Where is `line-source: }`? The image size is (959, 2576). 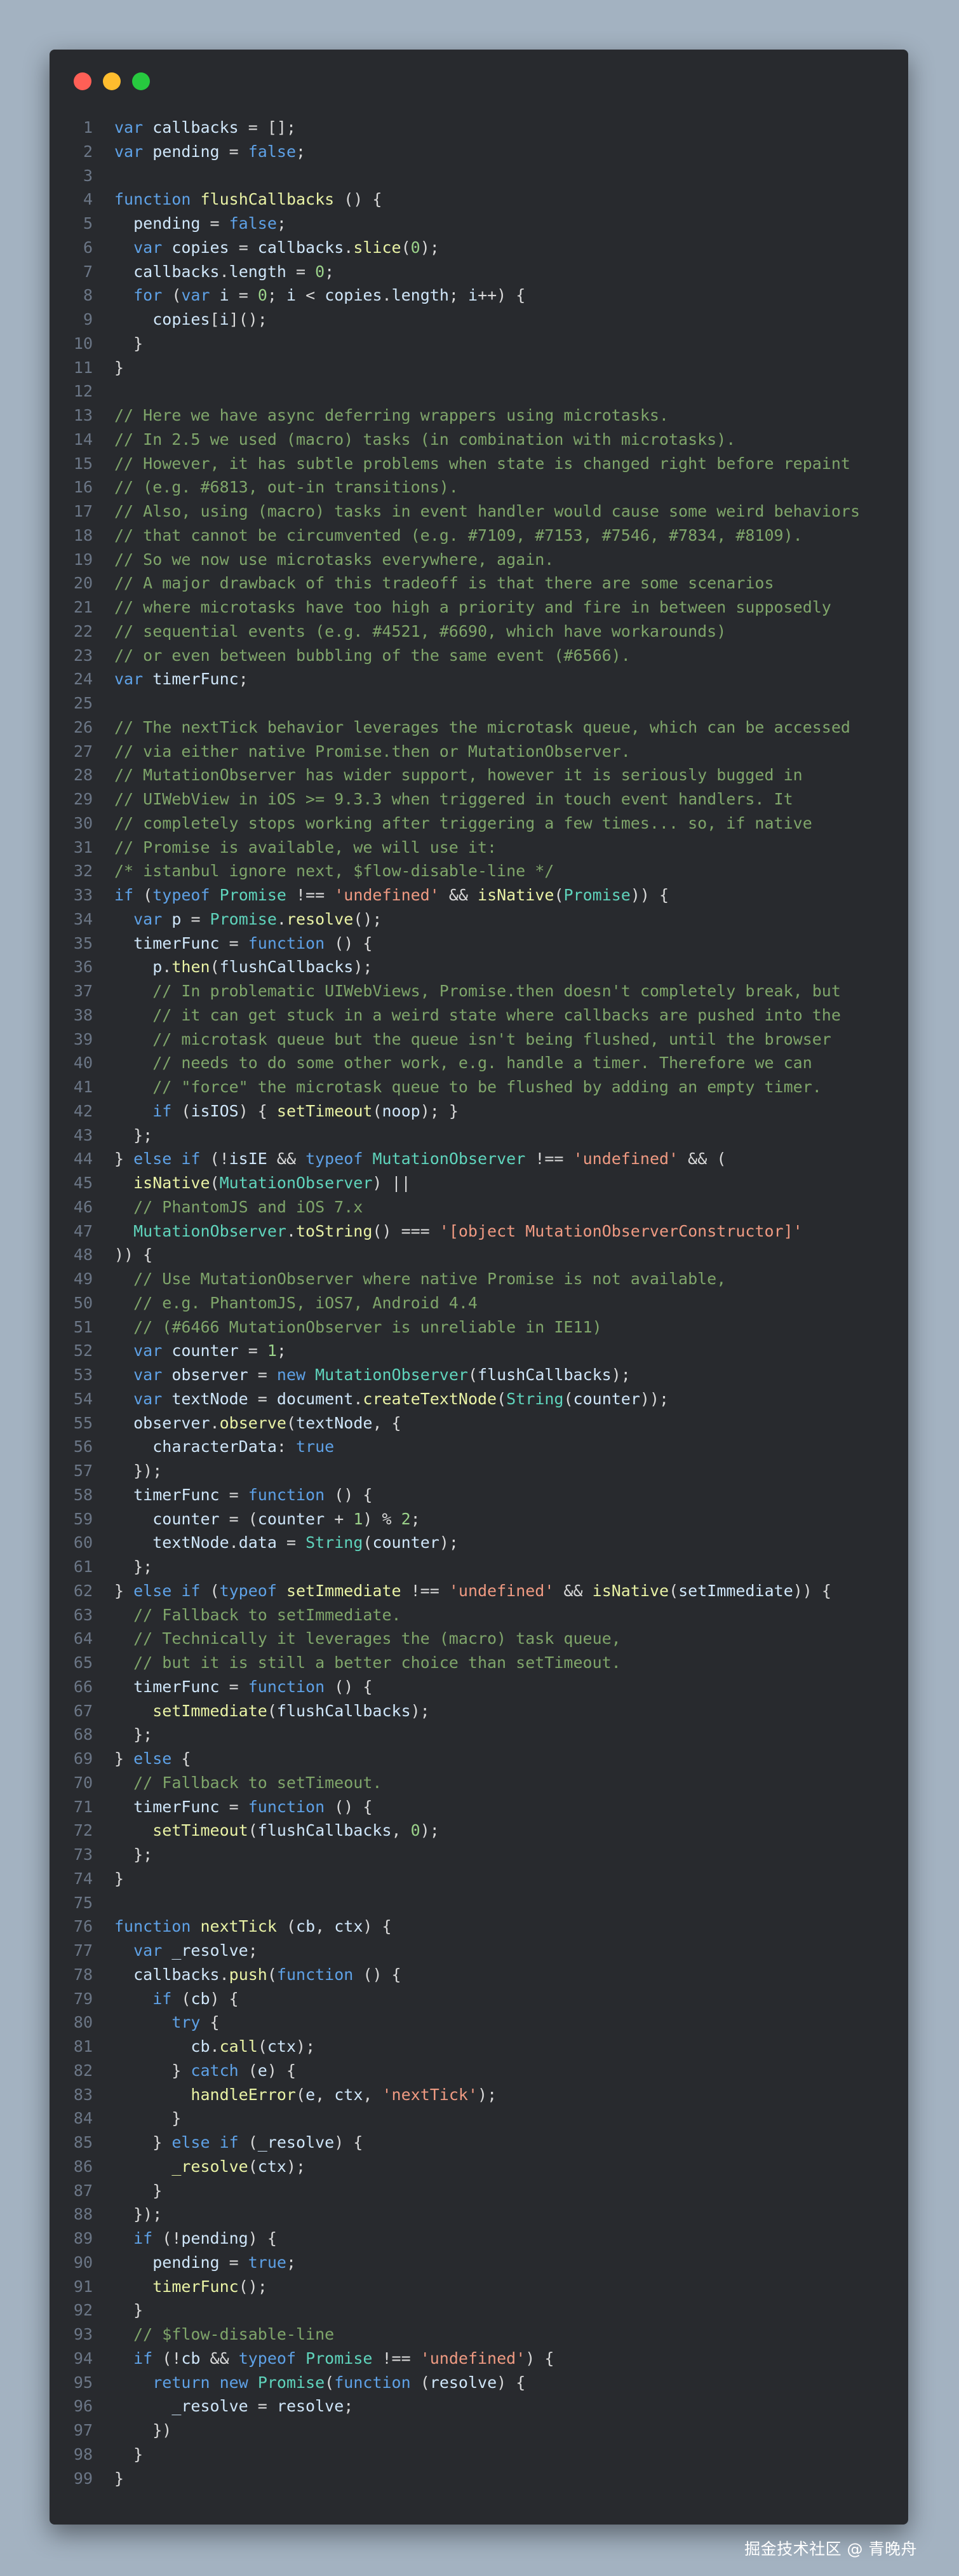 line-source: } is located at coordinates (128, 2310).